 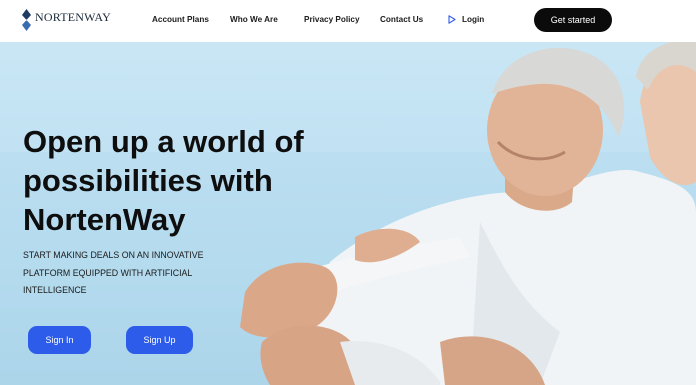 I want to click on nav-link-account-plans: Account Plans, so click(x=180, y=19).